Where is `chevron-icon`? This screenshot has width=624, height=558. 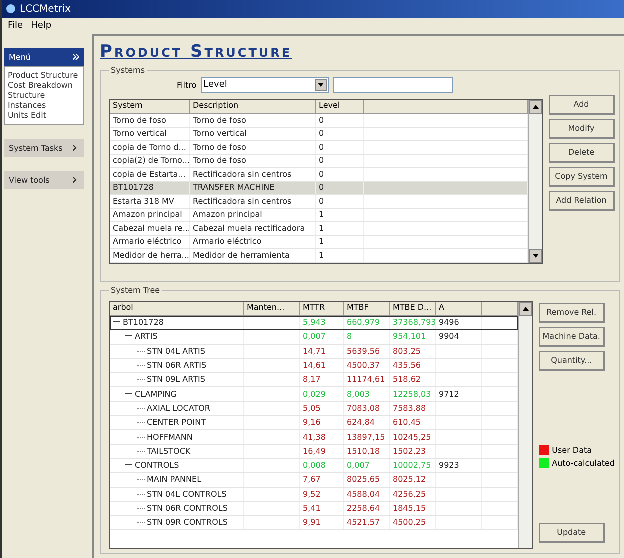
chevron-icon is located at coordinates (76, 180).